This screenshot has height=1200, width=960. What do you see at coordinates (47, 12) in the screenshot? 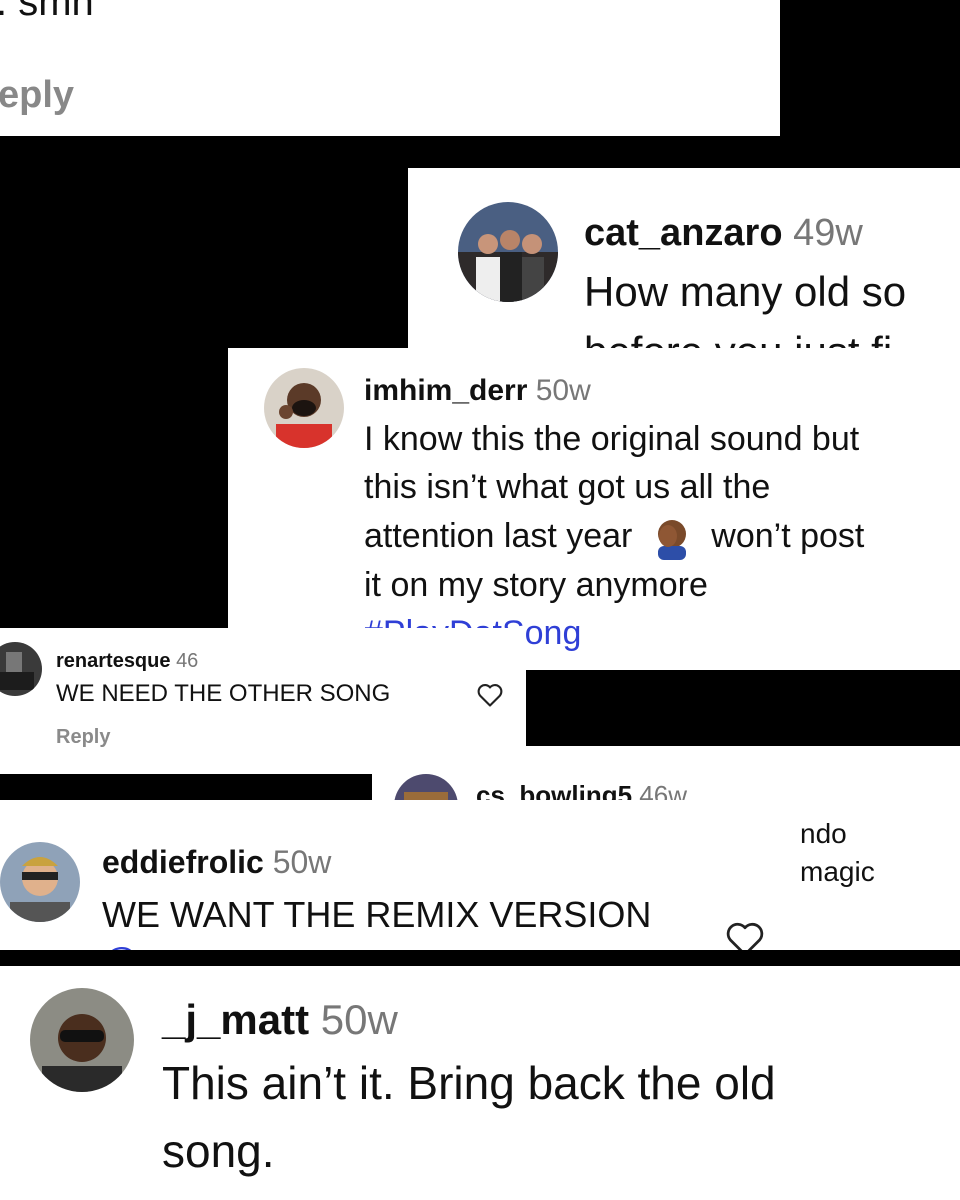
I see `comment-text-fragment: . smh` at bounding box center [47, 12].